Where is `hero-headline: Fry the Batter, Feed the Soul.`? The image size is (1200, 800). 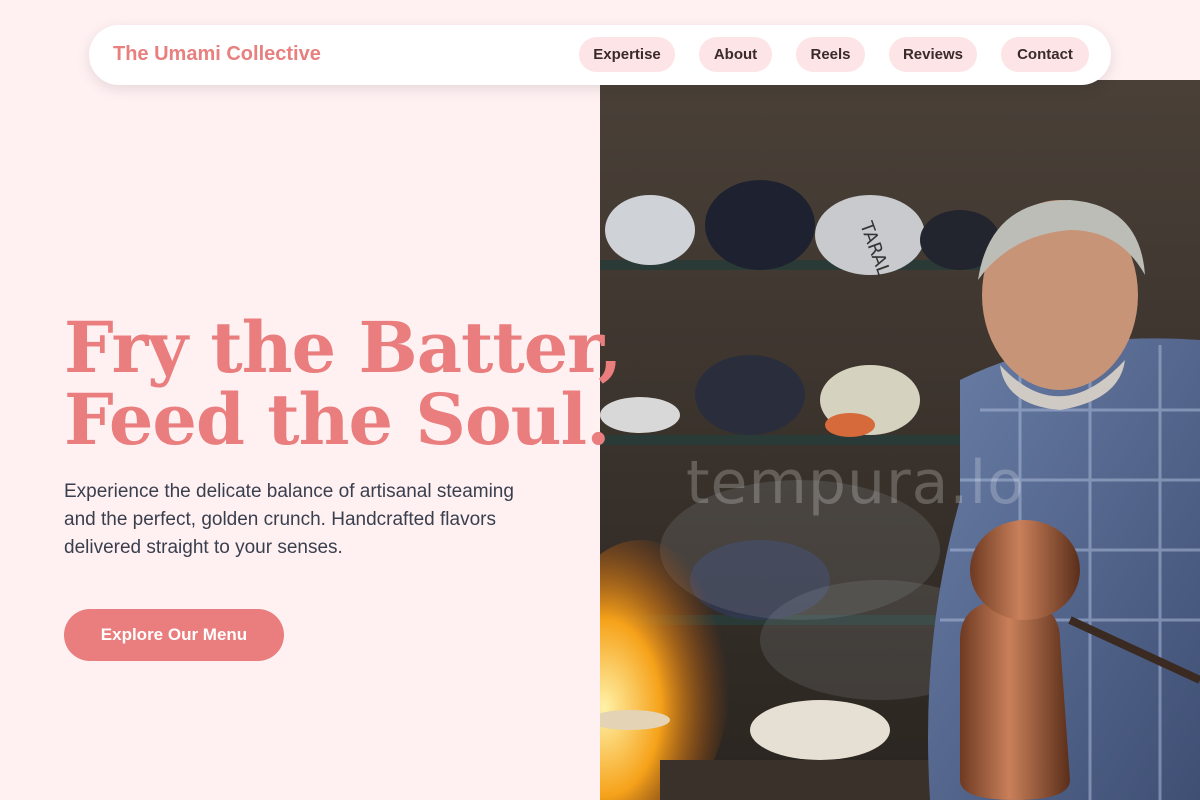
hero-headline: Fry the Batter, Feed the Soul. is located at coordinates (343, 383).